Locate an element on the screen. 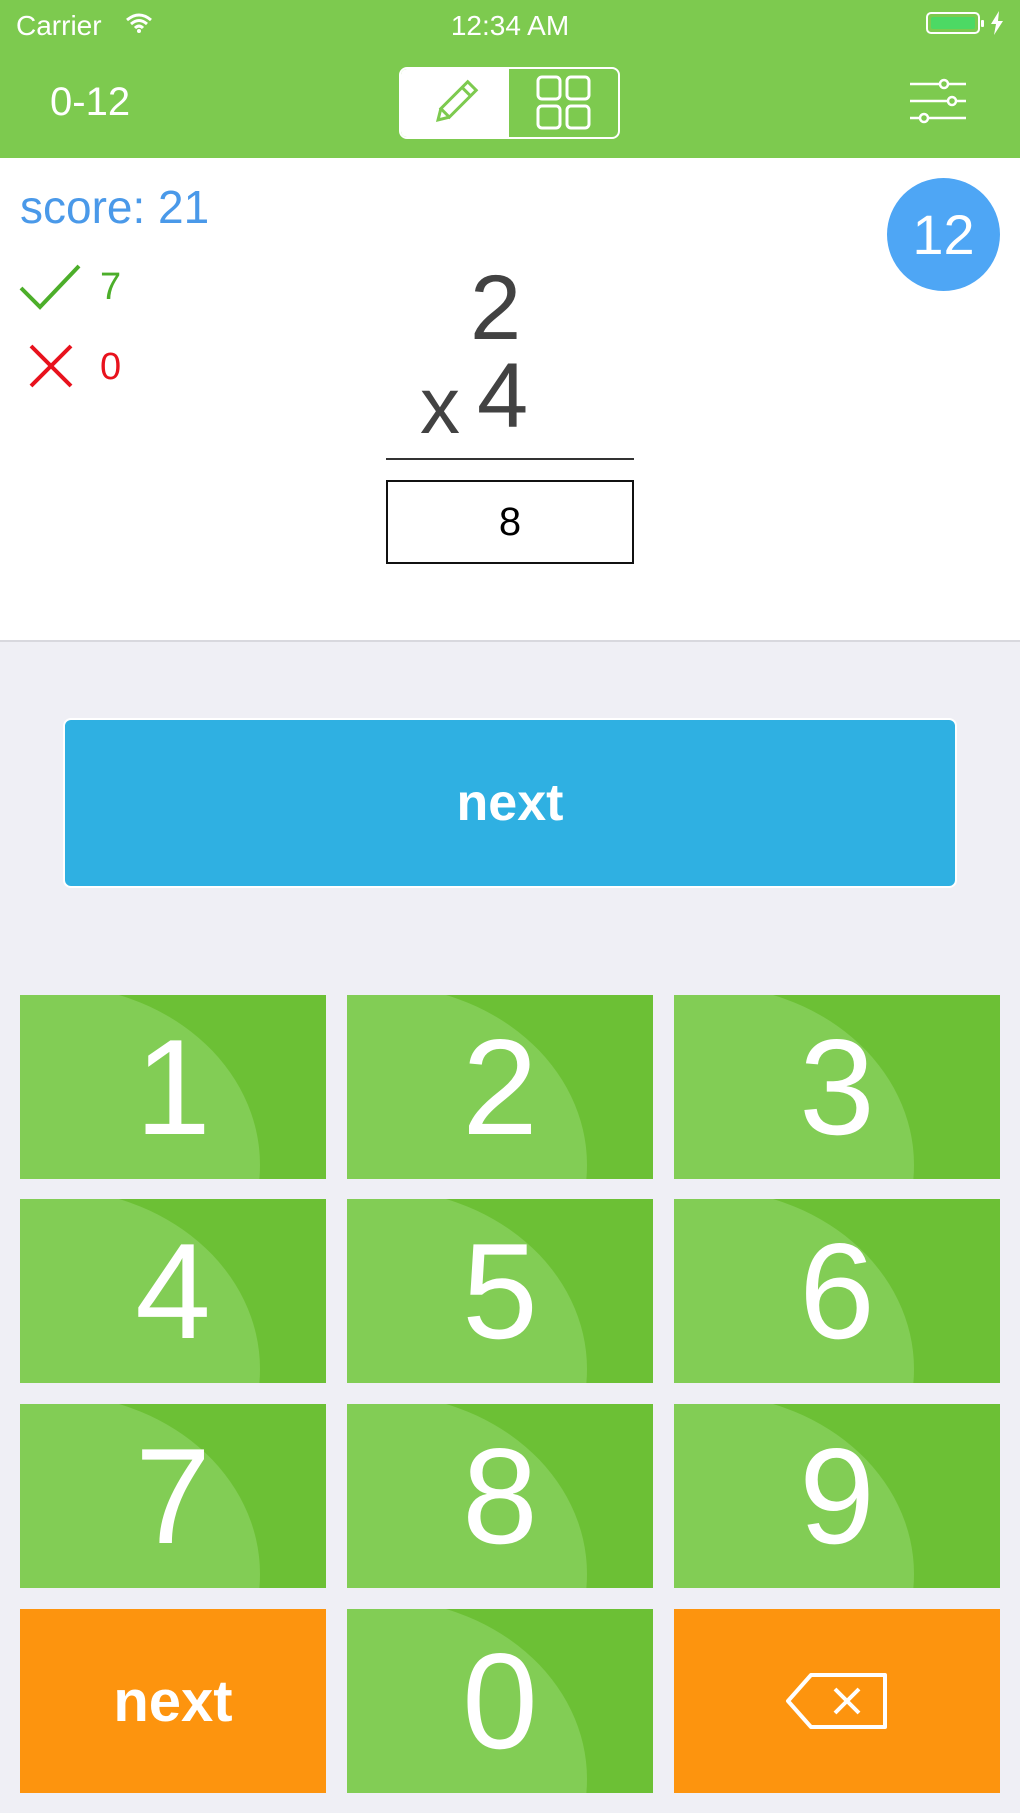  wrong-count: 0 is located at coordinates (111, 367).